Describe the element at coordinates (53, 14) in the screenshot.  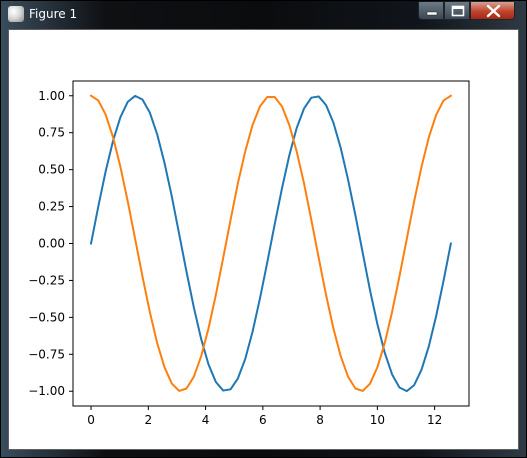
I see `window-title: Figure 1` at that location.